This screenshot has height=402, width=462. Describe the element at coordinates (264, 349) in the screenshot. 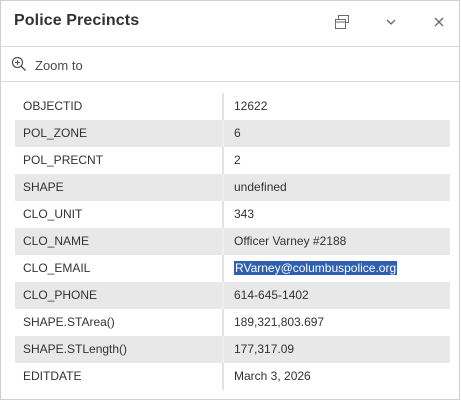

I see `attribute-value: 177,317.09` at that location.